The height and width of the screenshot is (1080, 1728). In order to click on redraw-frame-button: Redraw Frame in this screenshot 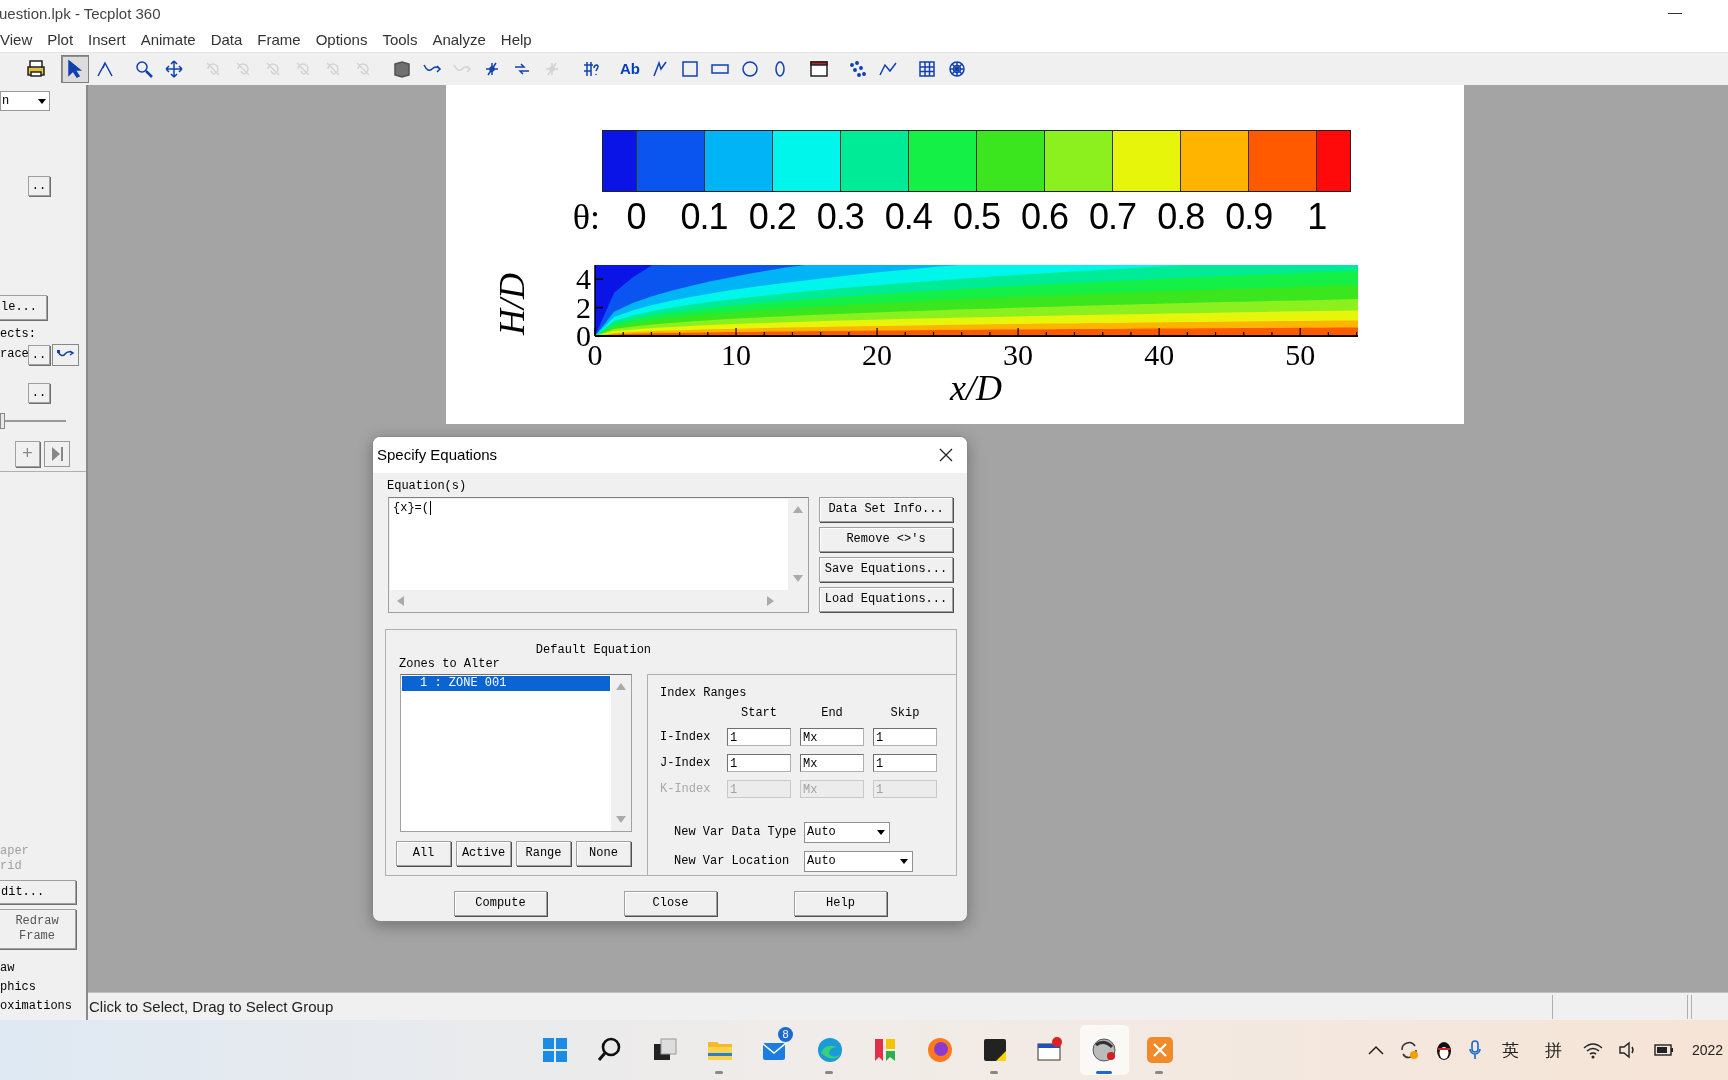, I will do `click(38, 929)`.